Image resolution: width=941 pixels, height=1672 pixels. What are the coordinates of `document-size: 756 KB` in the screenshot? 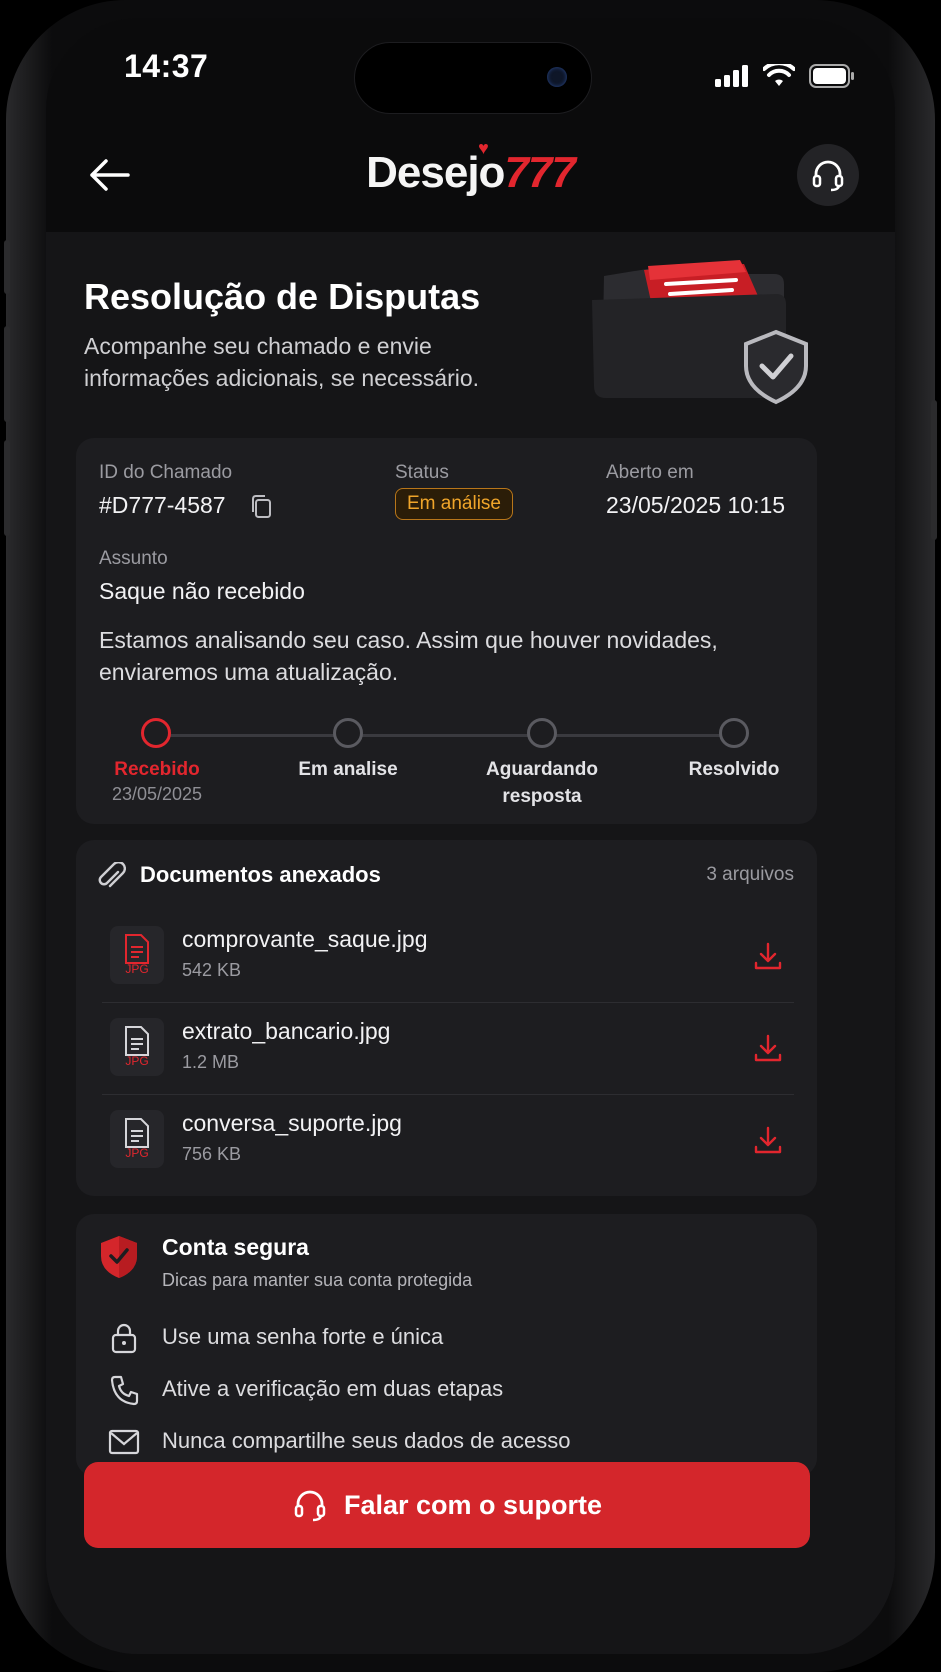 It's located at (212, 1154).